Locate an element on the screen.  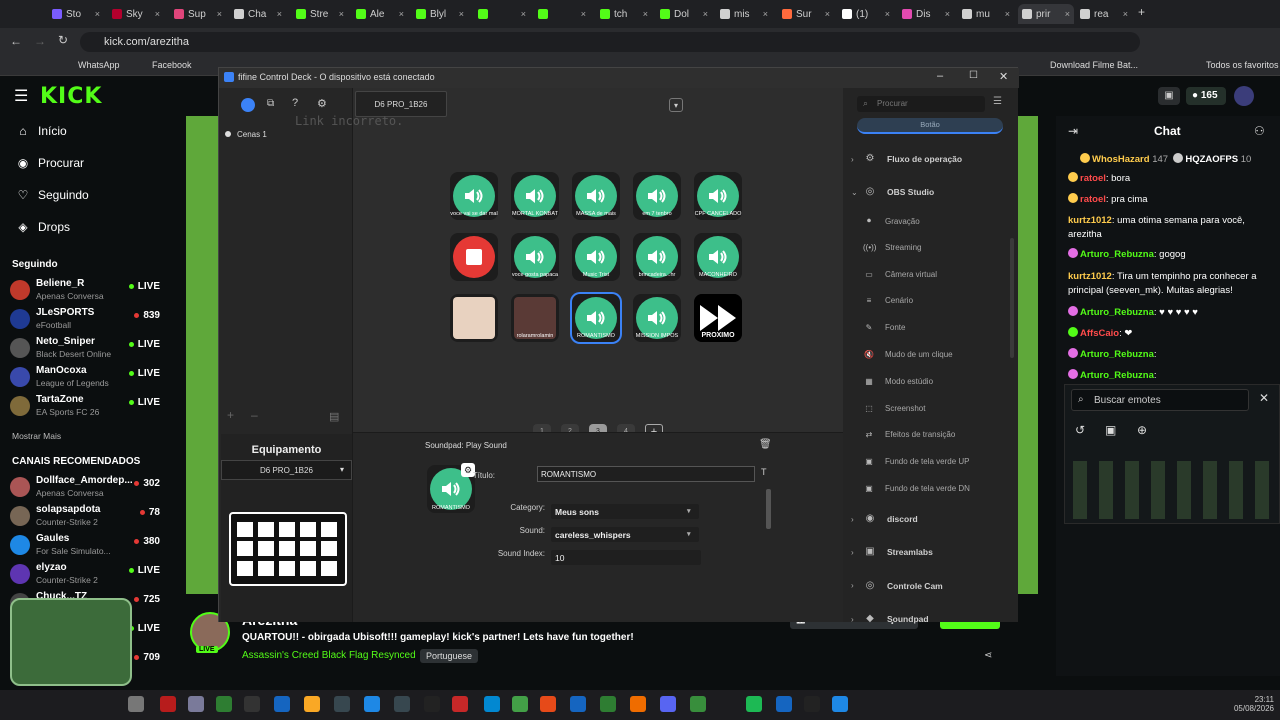
group-obs: ⌄ ◎ OBS Studio is located at coordinates (930, 192).